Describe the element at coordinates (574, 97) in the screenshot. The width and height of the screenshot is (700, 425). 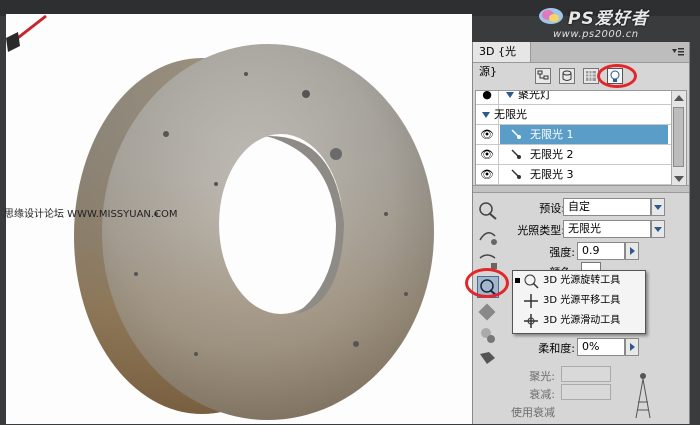
I see `layer-row-spot-group: ● 聚光灯` at that location.